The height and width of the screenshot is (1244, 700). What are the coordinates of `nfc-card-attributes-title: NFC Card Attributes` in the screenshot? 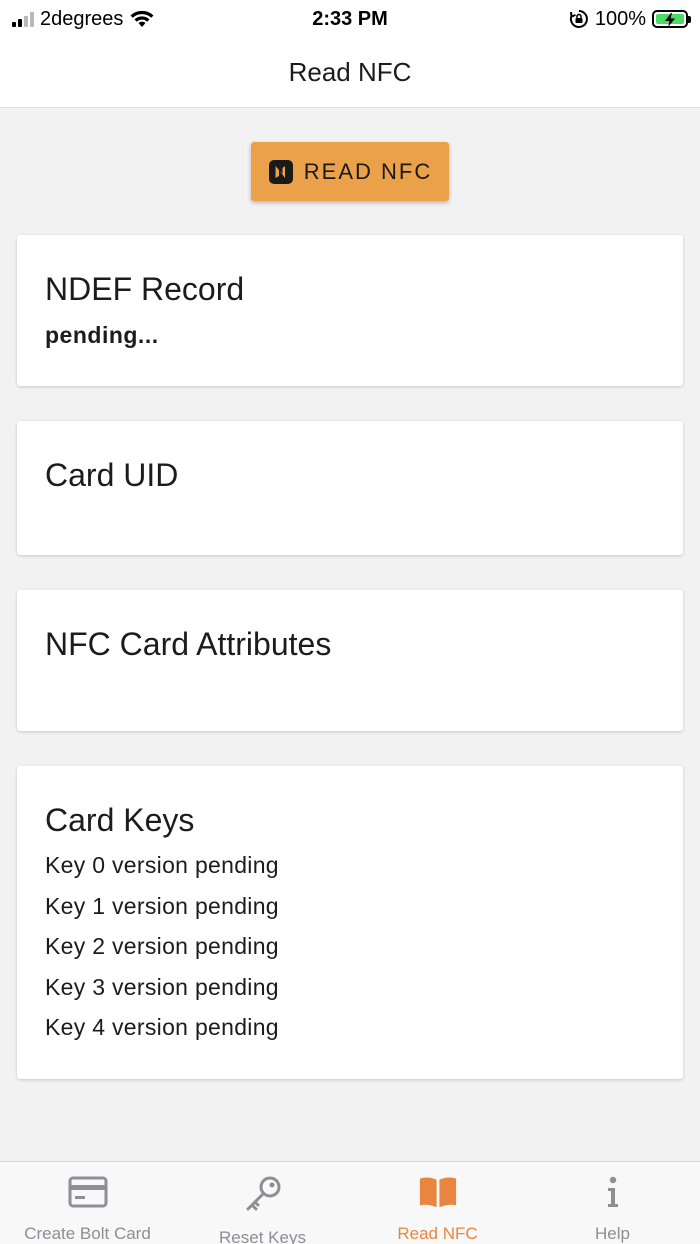 It's located at (188, 644).